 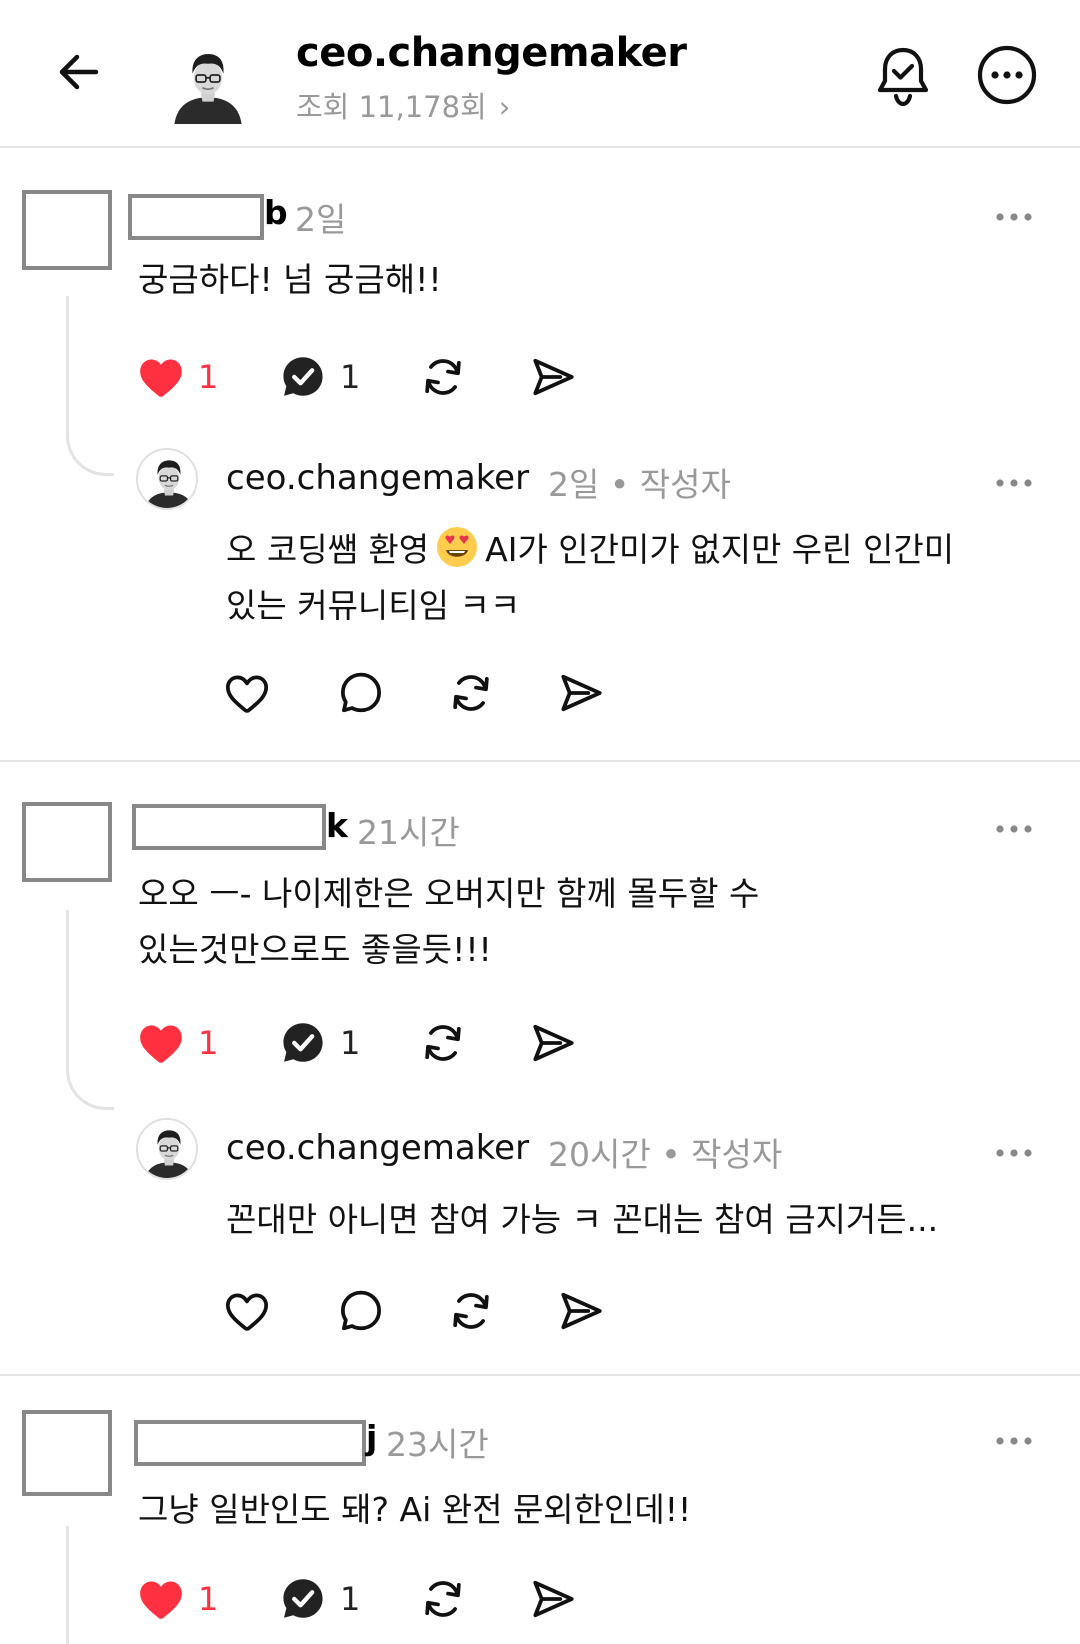 I want to click on username-suffix: j, so click(x=371, y=1437).